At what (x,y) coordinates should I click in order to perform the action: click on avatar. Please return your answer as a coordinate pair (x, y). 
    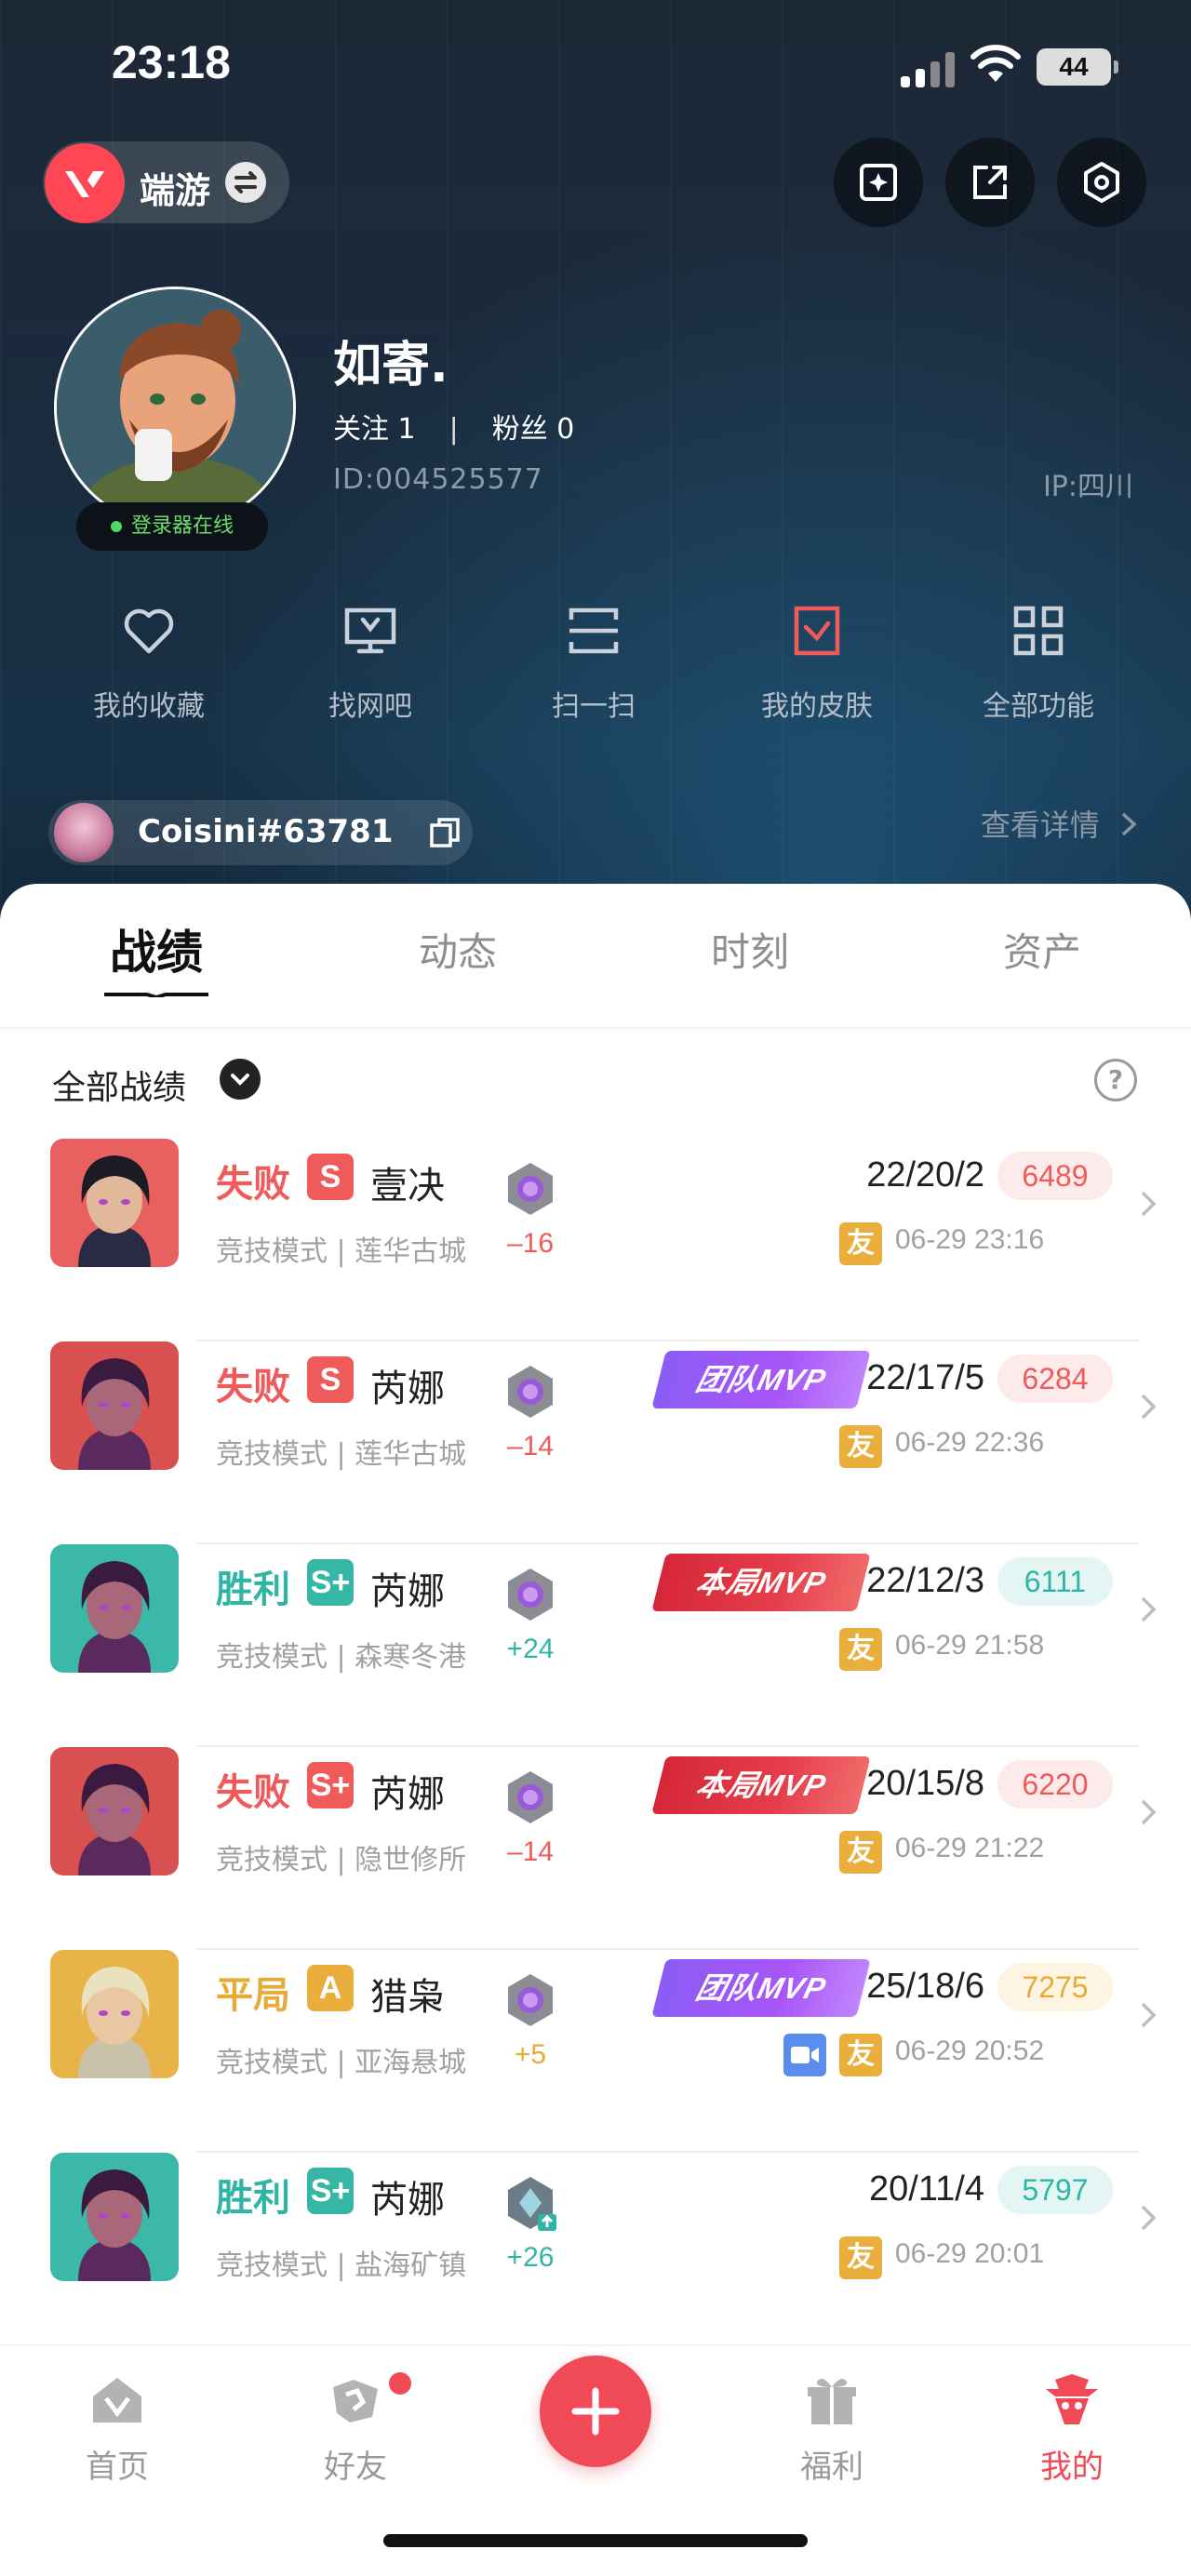
    Looking at the image, I should click on (175, 407).